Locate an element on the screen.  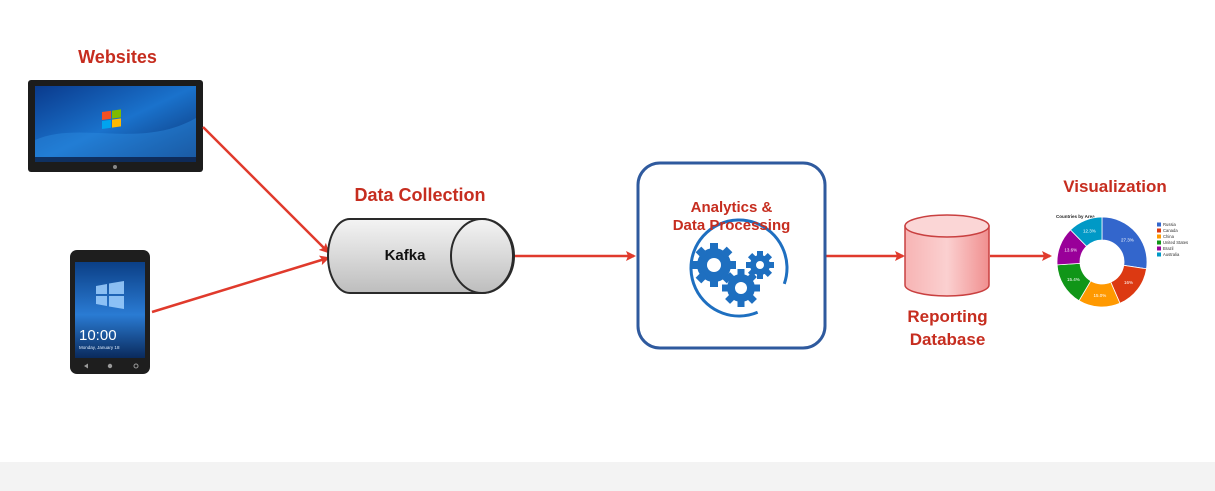
legend-label: China is located at coordinates (1169, 236).